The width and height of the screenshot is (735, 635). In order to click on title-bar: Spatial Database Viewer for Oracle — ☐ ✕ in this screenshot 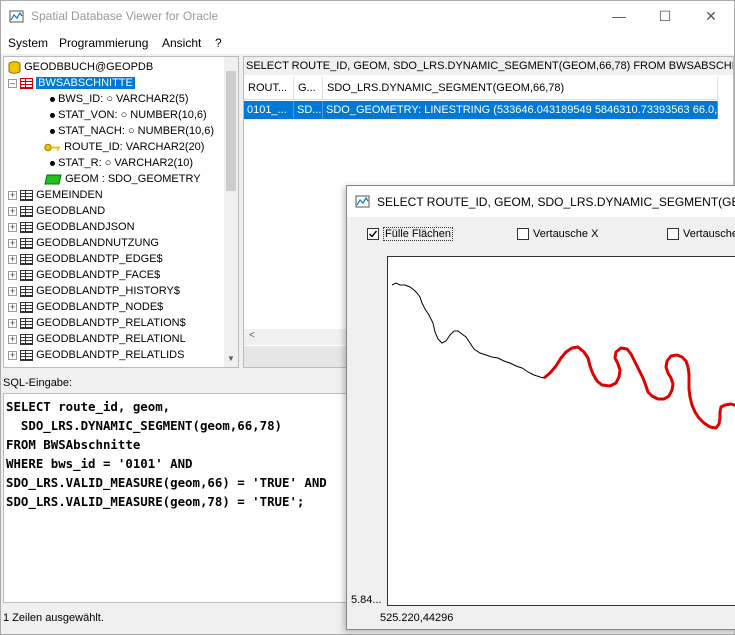, I will do `click(367, 16)`.